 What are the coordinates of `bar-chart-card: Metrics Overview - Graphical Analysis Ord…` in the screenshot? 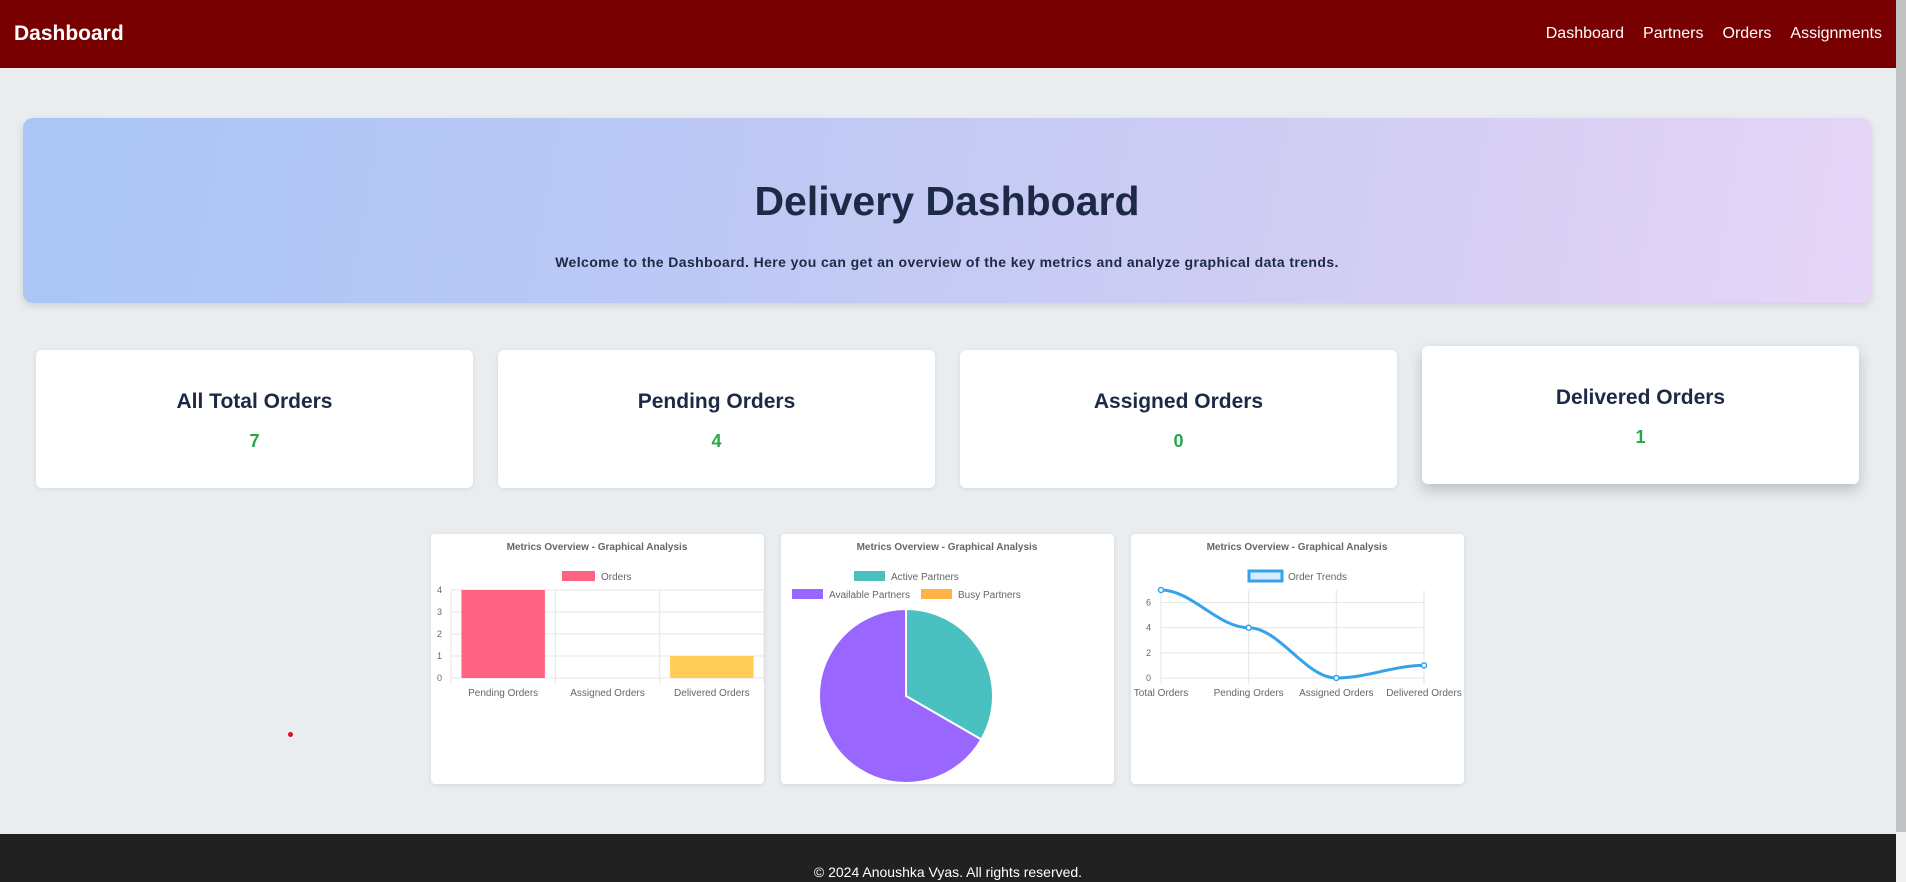 It's located at (597, 659).